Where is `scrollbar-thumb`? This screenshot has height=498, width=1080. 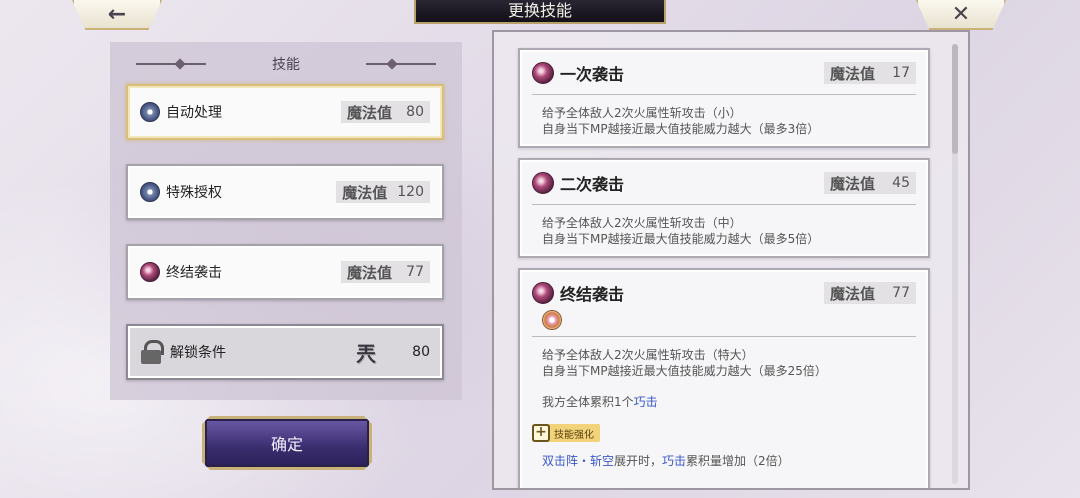 scrollbar-thumb is located at coordinates (955, 99).